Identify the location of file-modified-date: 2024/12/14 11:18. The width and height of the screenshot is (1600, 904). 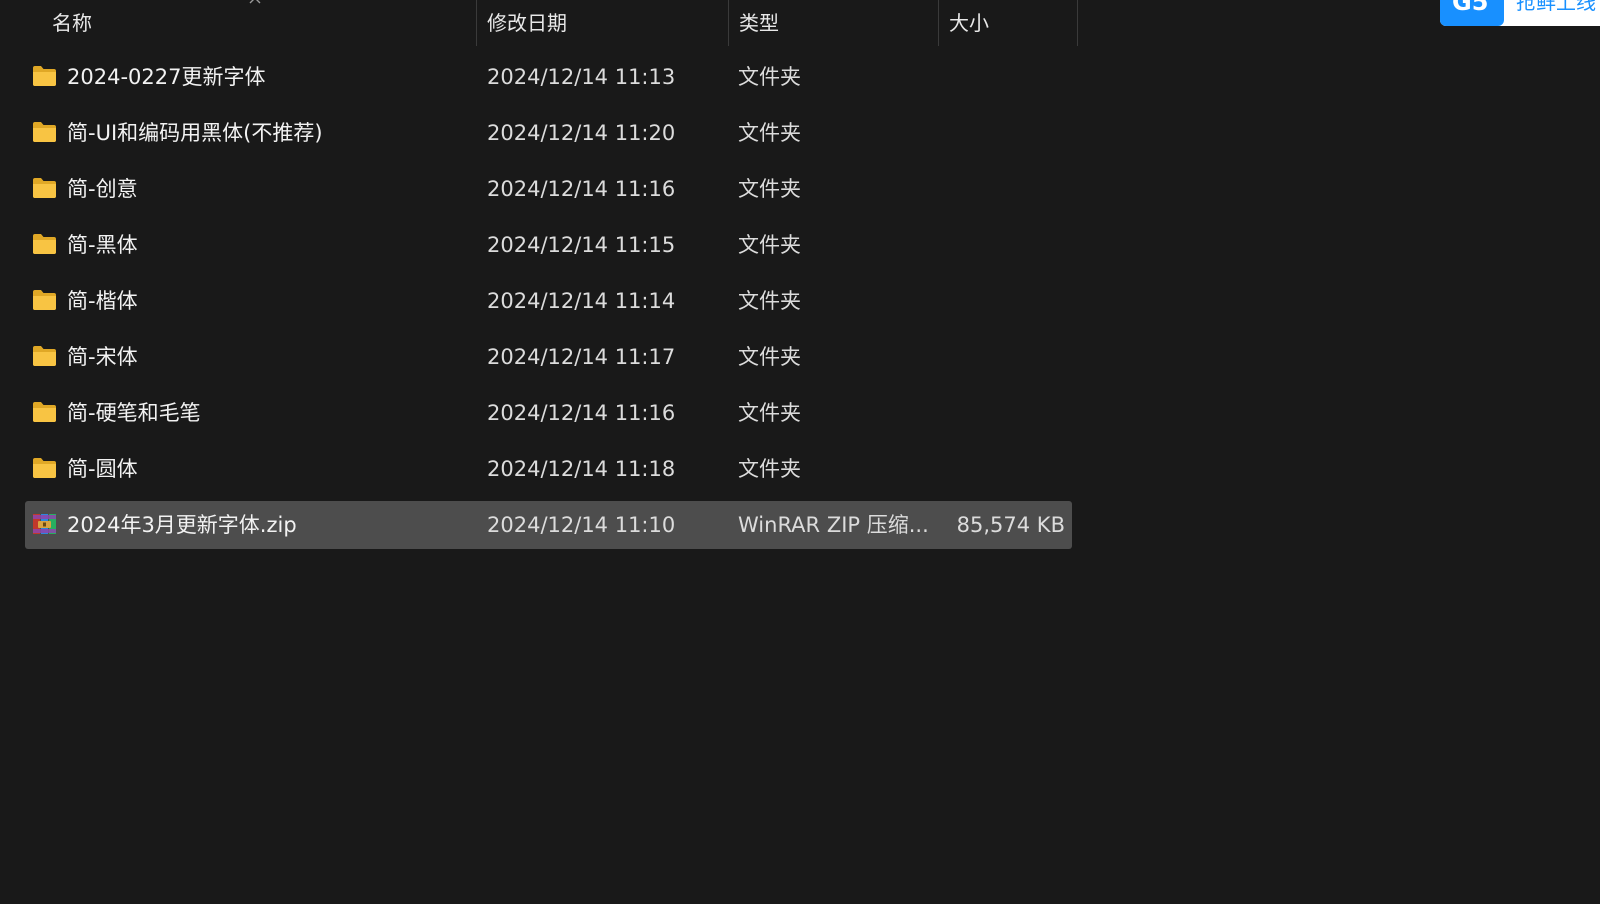
(581, 469).